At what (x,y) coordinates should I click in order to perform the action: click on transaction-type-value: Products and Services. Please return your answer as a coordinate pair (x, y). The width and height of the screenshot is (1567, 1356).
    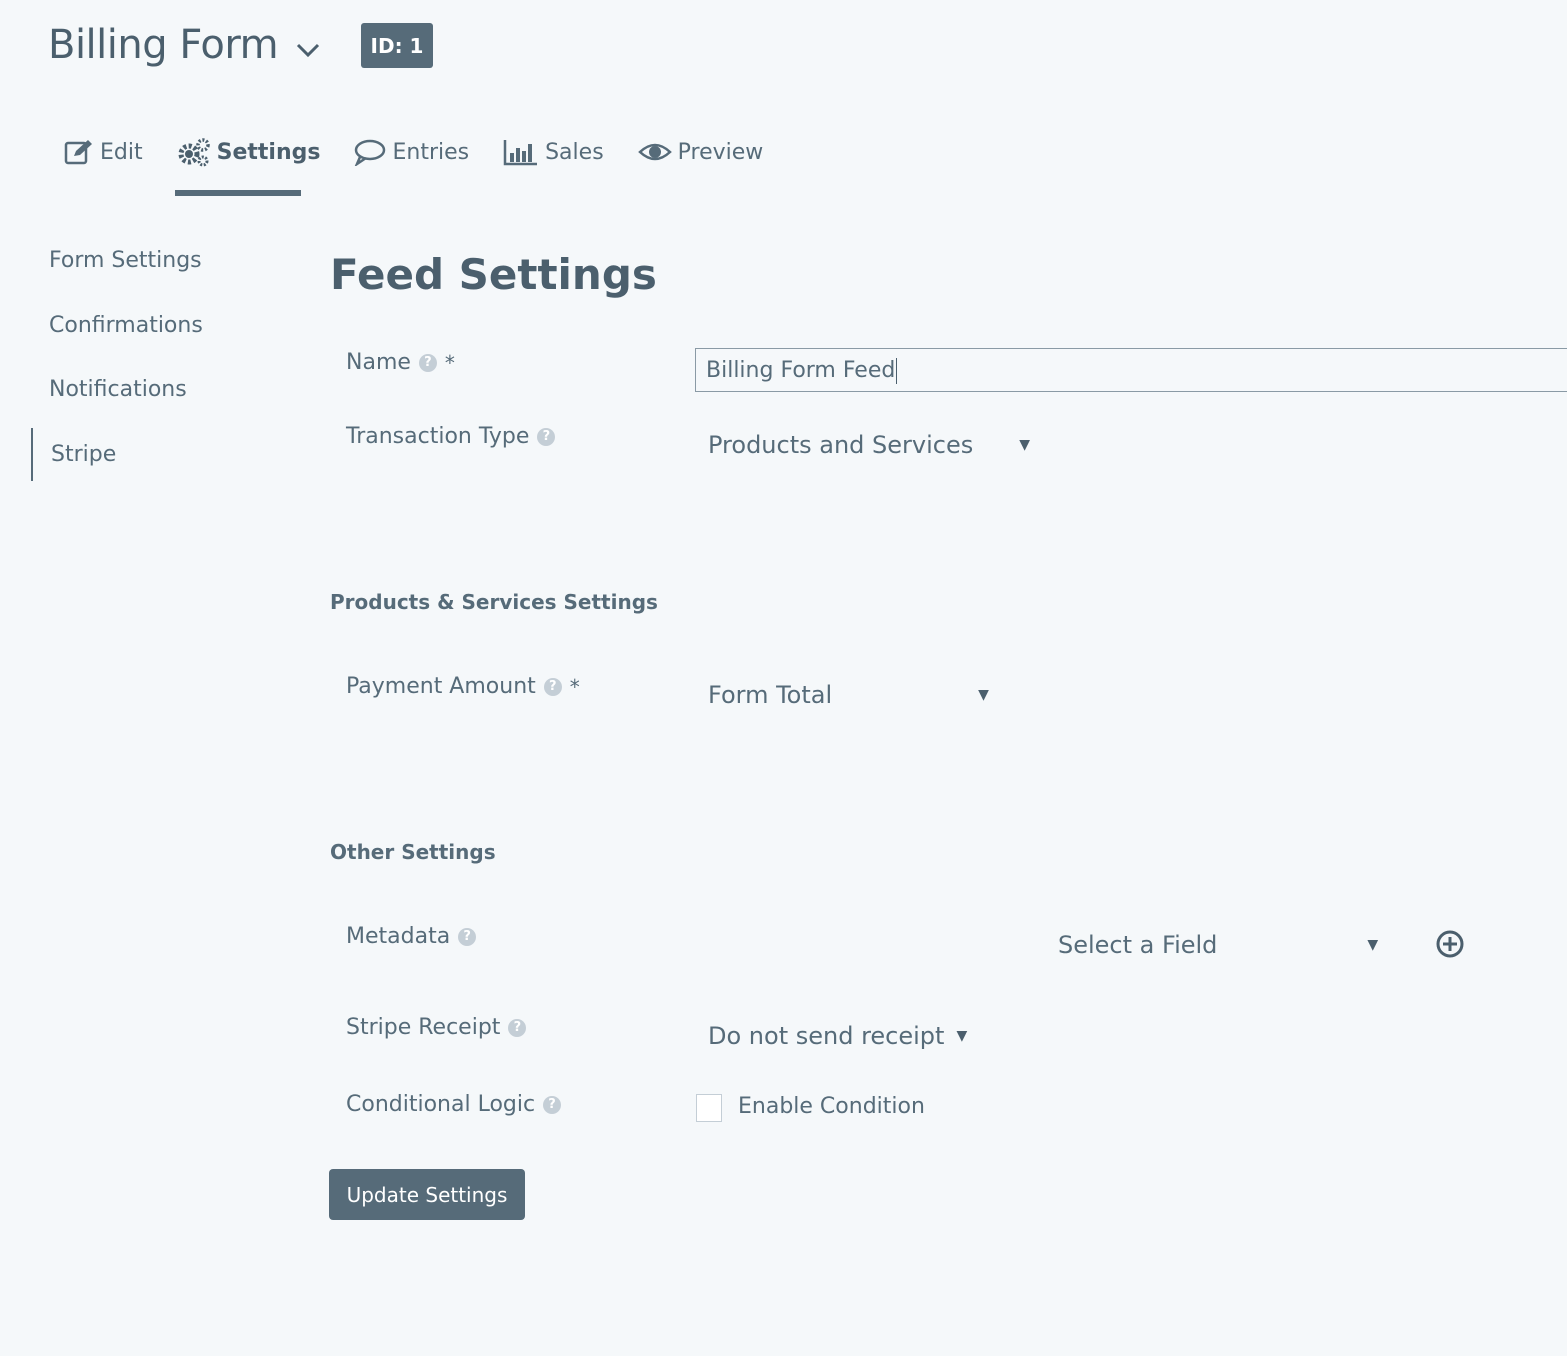
    Looking at the image, I should click on (841, 445).